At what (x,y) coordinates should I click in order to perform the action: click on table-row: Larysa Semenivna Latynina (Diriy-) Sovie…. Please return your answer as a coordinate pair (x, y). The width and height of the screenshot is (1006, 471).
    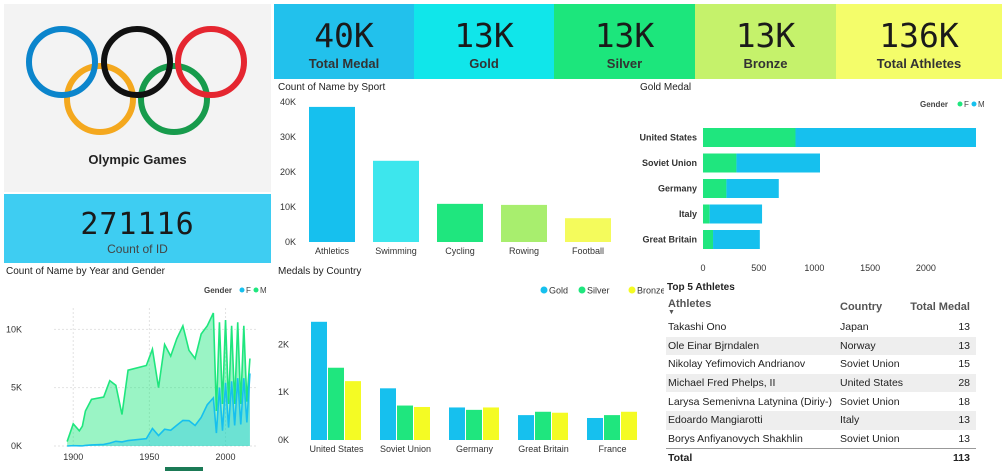
    Looking at the image, I should click on (821, 401).